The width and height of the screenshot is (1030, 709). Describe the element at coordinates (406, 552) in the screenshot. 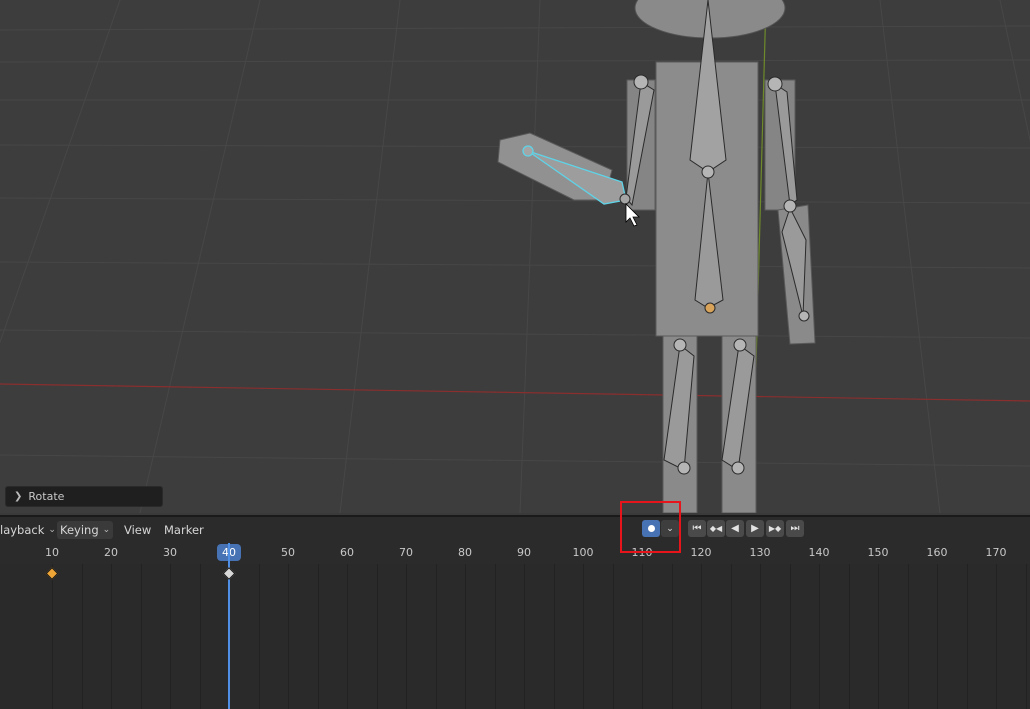

I see `frame-tick-label: 70` at that location.